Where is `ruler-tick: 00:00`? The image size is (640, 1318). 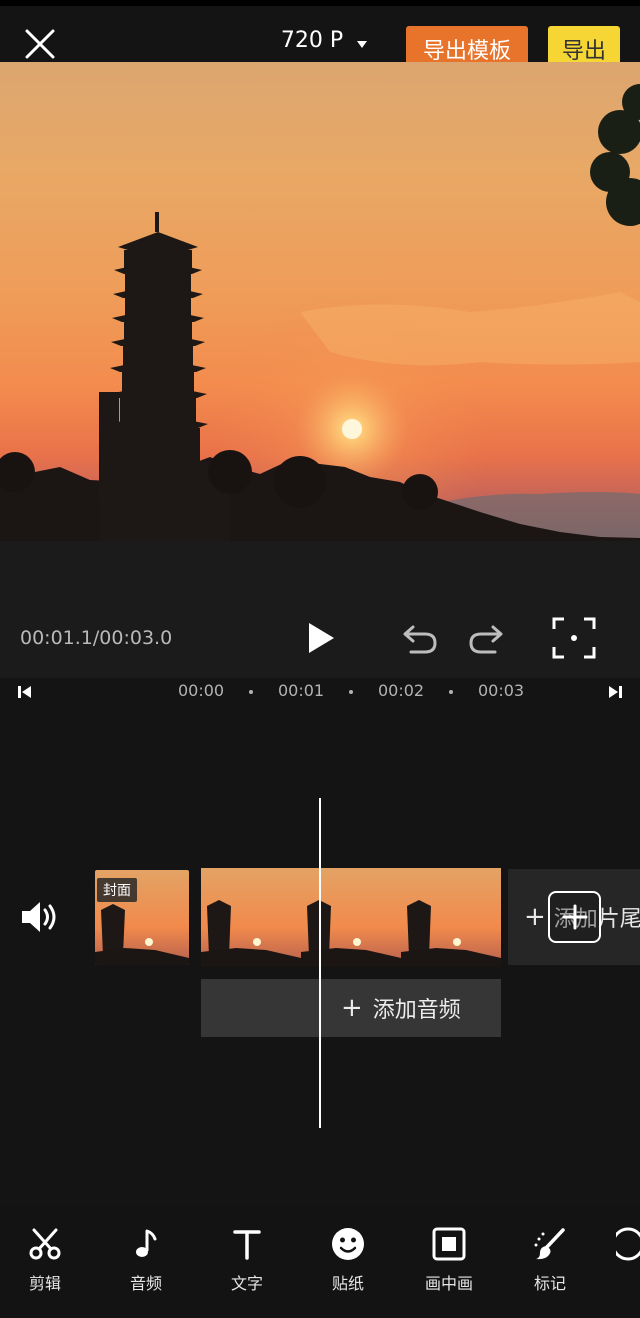 ruler-tick: 00:00 is located at coordinates (201, 690).